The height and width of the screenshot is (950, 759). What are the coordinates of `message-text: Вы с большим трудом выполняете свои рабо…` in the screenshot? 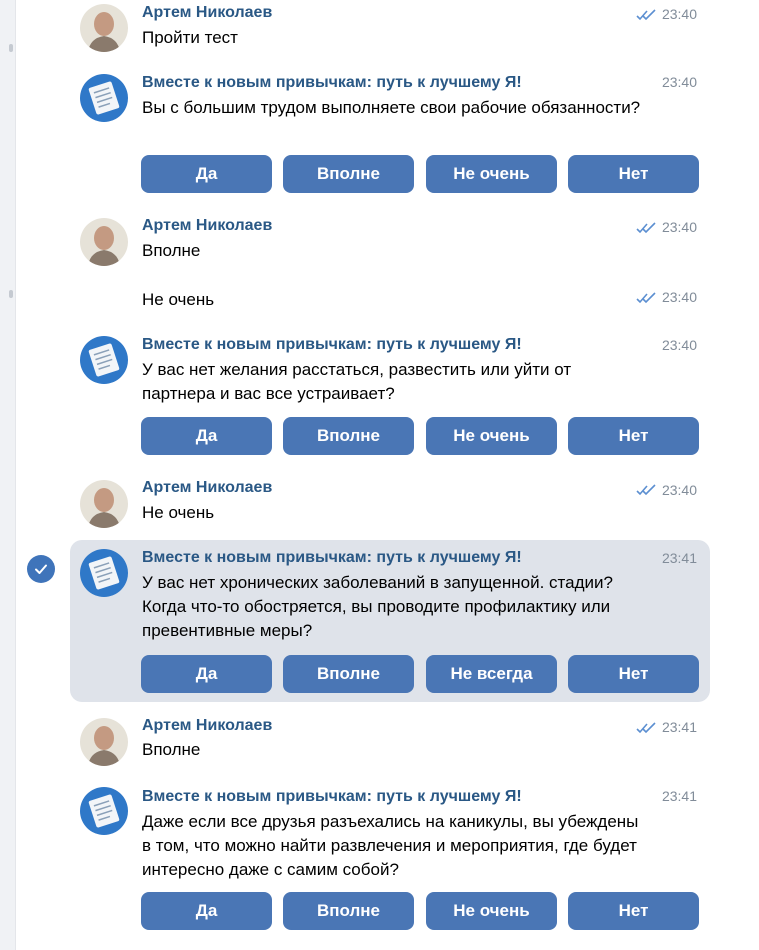 It's located at (391, 107).